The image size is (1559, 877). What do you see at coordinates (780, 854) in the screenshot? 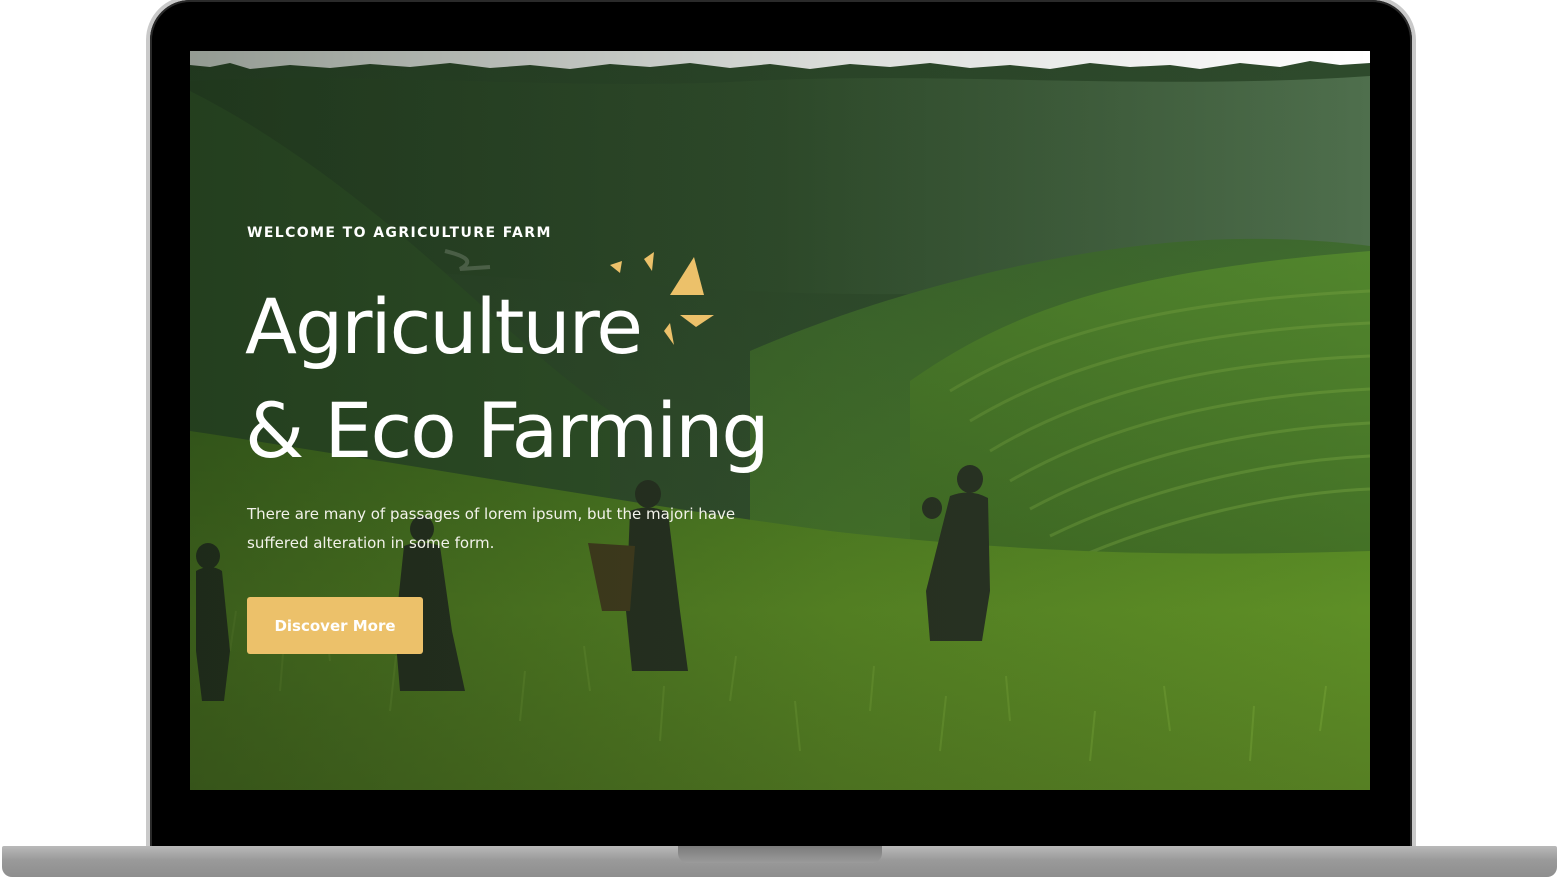
I see `laptop-hinge-notch` at bounding box center [780, 854].